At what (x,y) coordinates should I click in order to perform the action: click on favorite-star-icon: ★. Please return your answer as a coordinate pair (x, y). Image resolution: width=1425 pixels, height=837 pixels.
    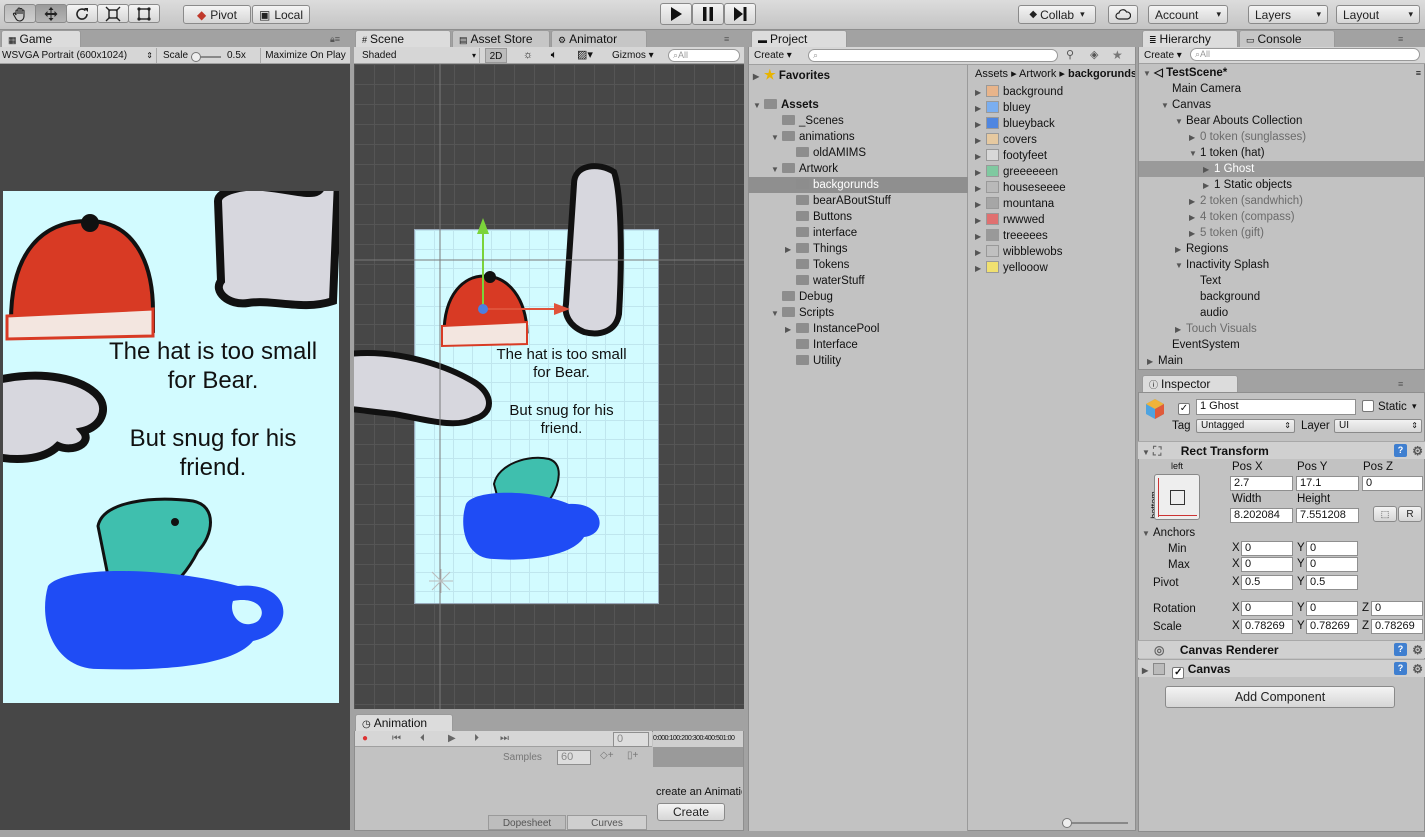
    Looking at the image, I should click on (1117, 55).